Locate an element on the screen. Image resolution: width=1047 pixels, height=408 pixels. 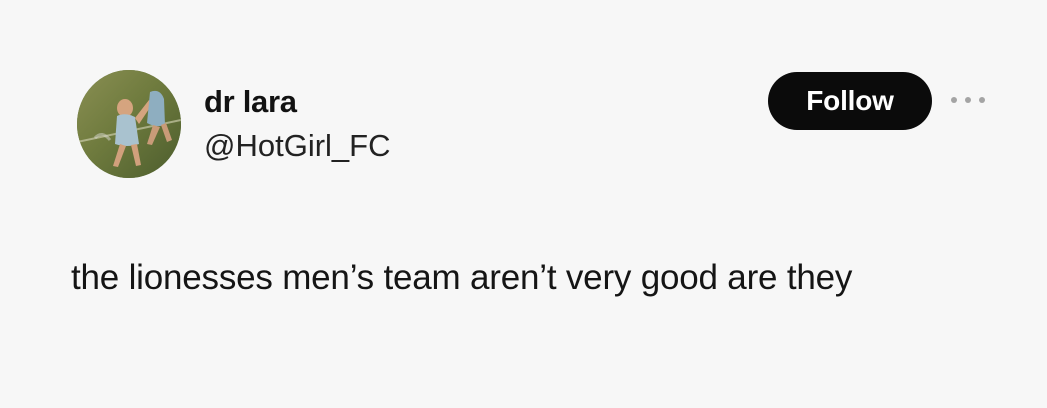
avatar-image is located at coordinates (129, 124).